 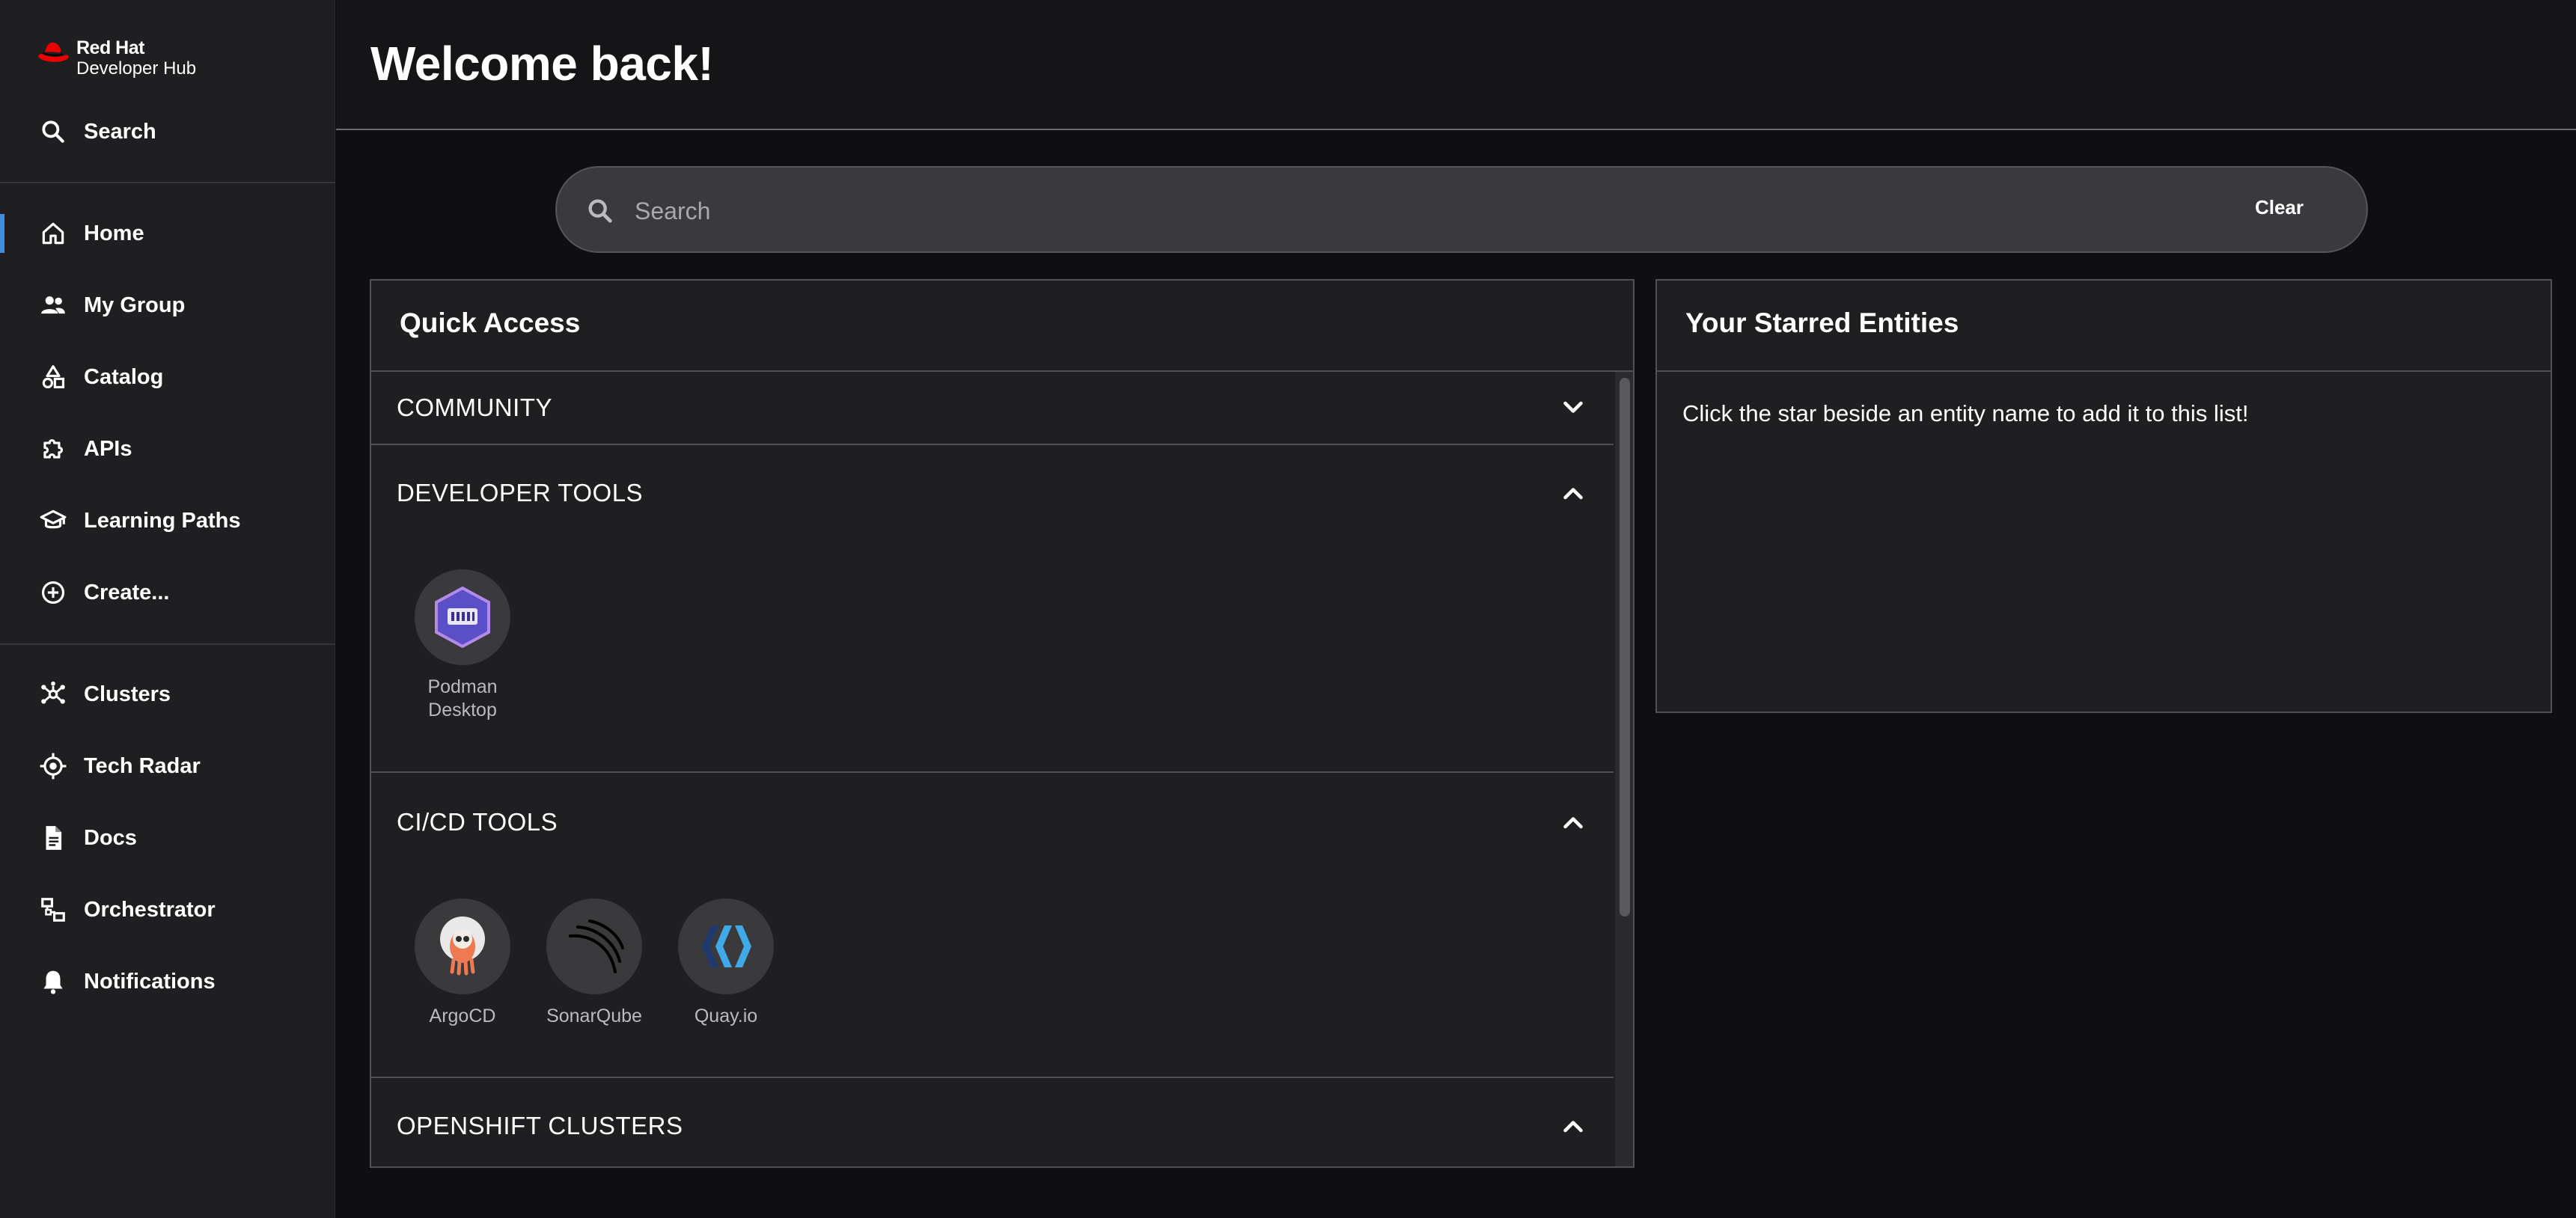 What do you see at coordinates (128, 694) in the screenshot?
I see `sidebar-item-label: Clusters` at bounding box center [128, 694].